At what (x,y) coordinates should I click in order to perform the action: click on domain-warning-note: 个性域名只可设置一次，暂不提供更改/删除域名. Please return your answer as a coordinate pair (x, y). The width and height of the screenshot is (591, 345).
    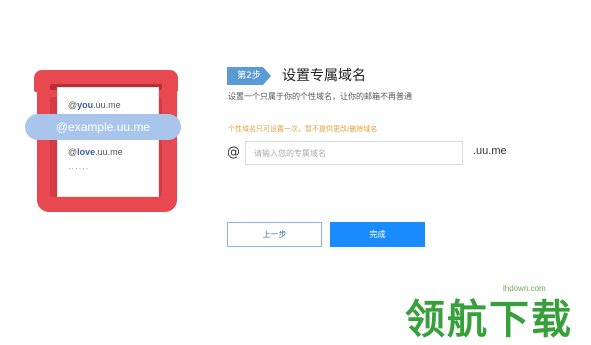
    Looking at the image, I should click on (303, 129).